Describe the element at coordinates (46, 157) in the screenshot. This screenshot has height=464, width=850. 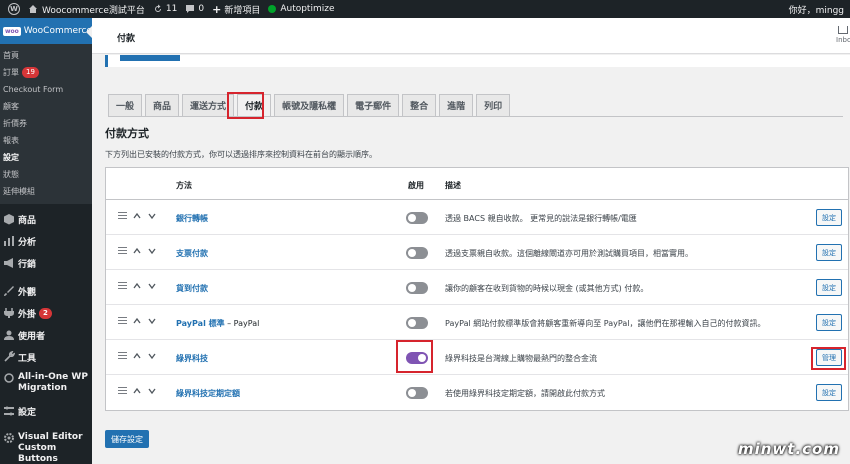
I see `submenu-item-settings: 設定` at that location.